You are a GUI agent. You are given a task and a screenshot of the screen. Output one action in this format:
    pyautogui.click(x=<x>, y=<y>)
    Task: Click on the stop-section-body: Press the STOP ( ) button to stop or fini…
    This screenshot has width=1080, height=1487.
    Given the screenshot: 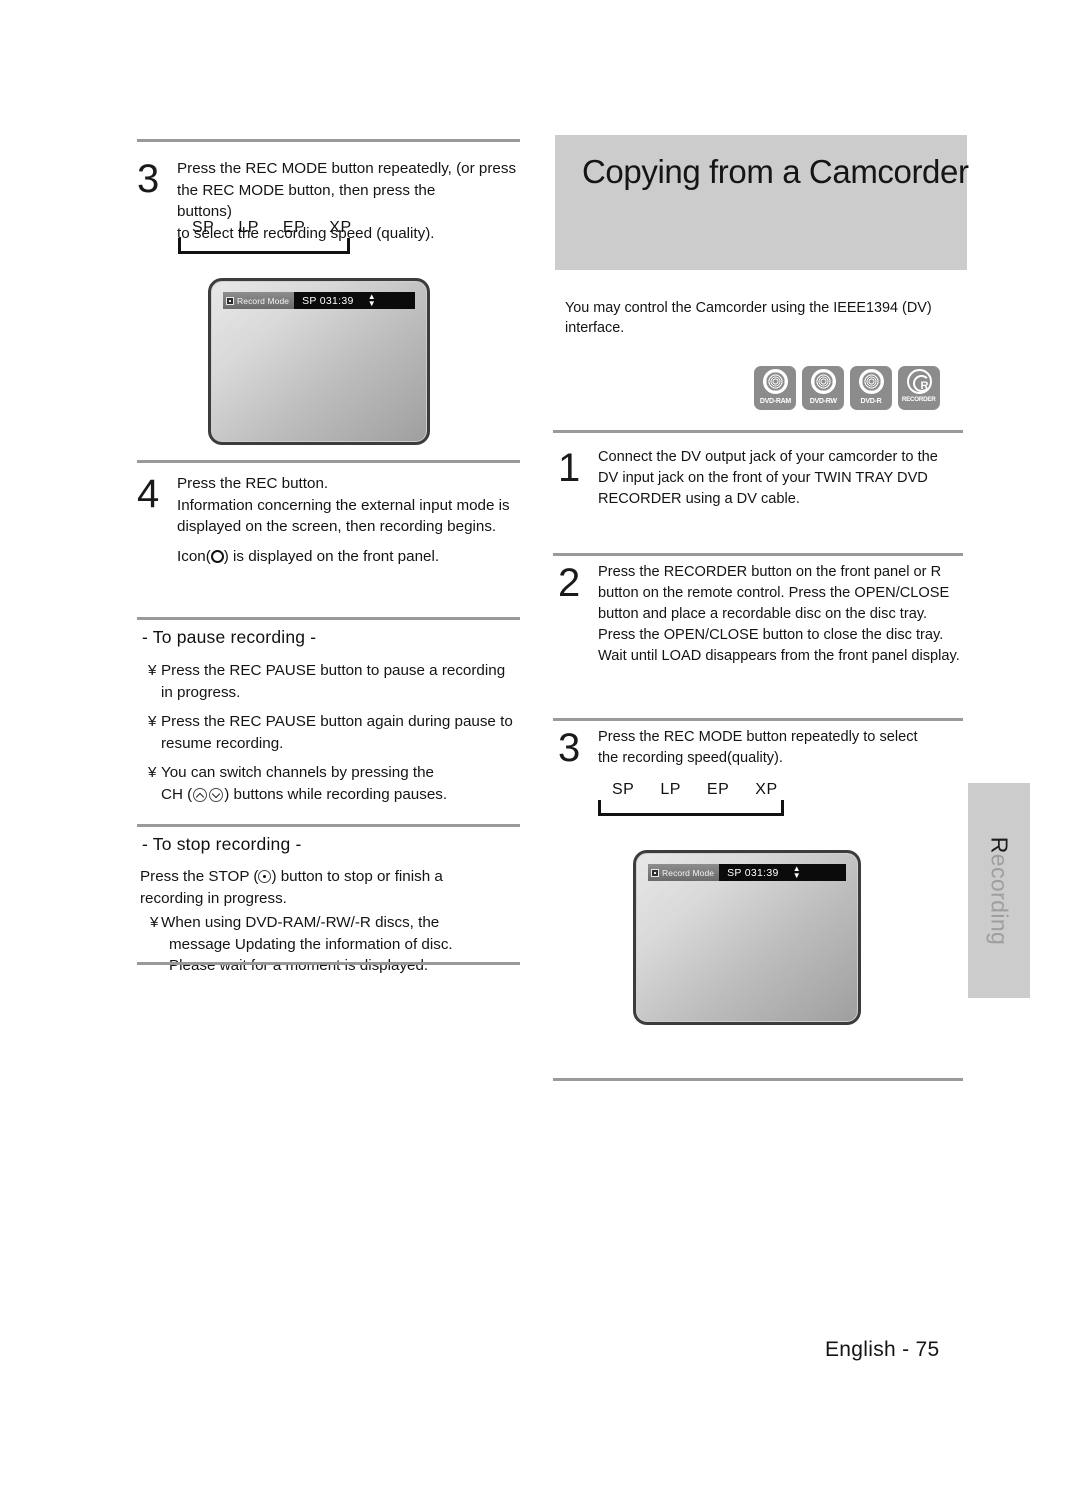 What is the action you would take?
    pyautogui.click(x=331, y=921)
    